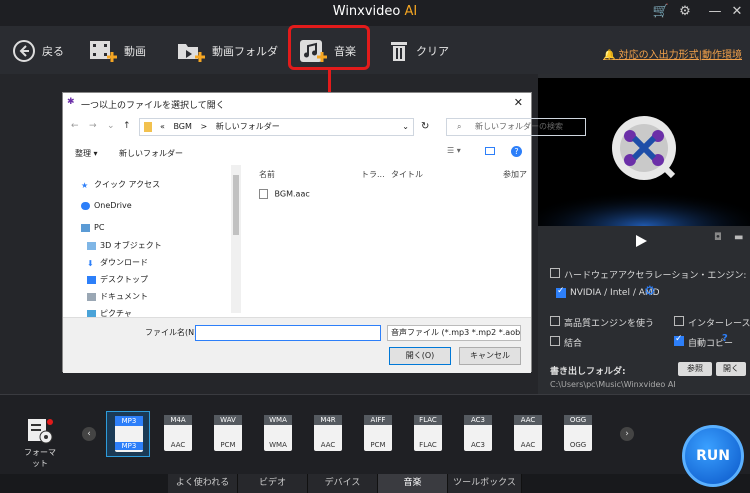  What do you see at coordinates (284, 194) in the screenshot?
I see `file-row: BGM.aac` at bounding box center [284, 194].